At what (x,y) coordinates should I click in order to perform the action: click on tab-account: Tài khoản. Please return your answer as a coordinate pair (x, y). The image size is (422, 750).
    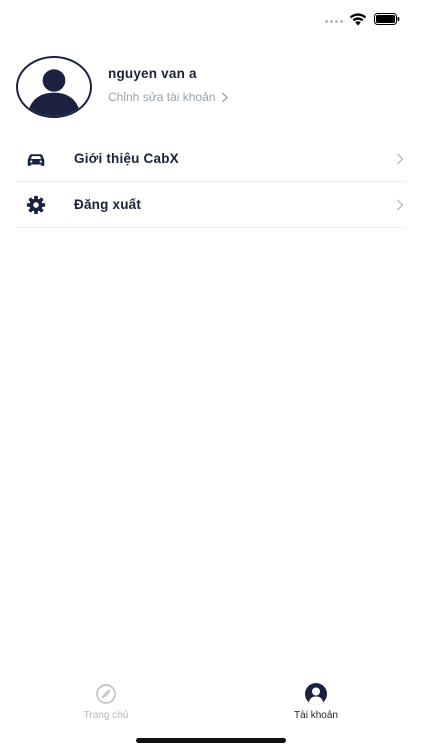
    Looking at the image, I should click on (316, 700).